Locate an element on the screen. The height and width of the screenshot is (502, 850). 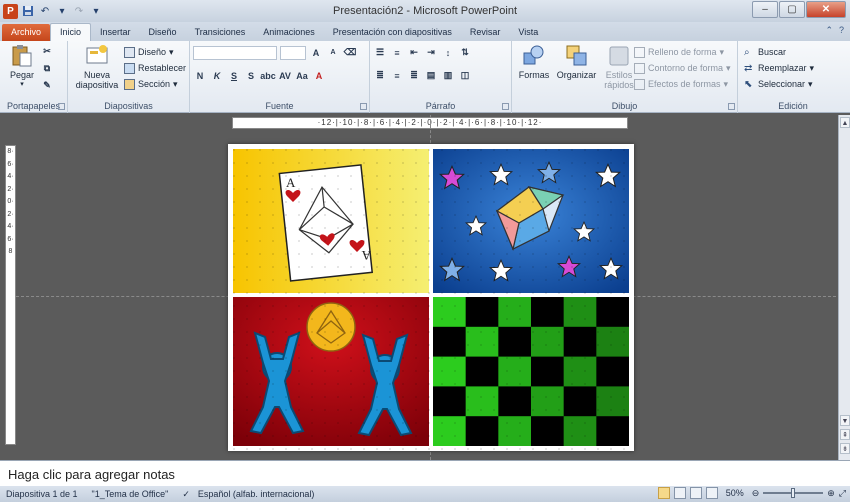
grow-font-button: A is located at coordinates (316, 52).